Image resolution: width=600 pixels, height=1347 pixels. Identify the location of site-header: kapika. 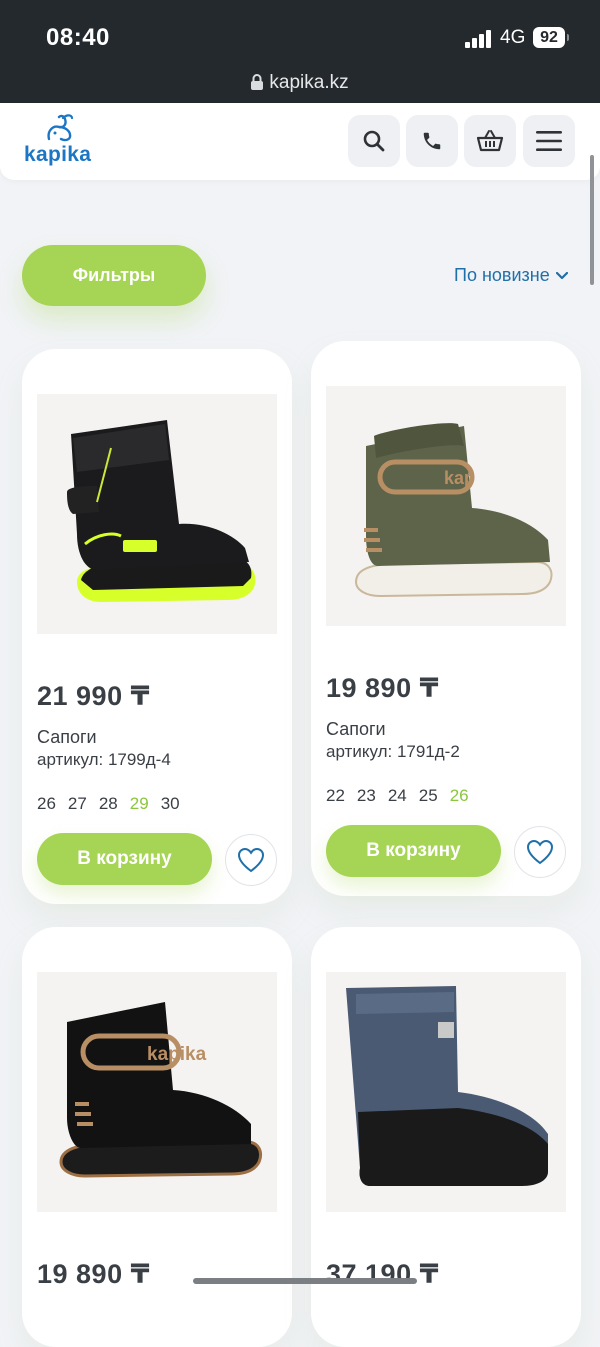
(300, 141).